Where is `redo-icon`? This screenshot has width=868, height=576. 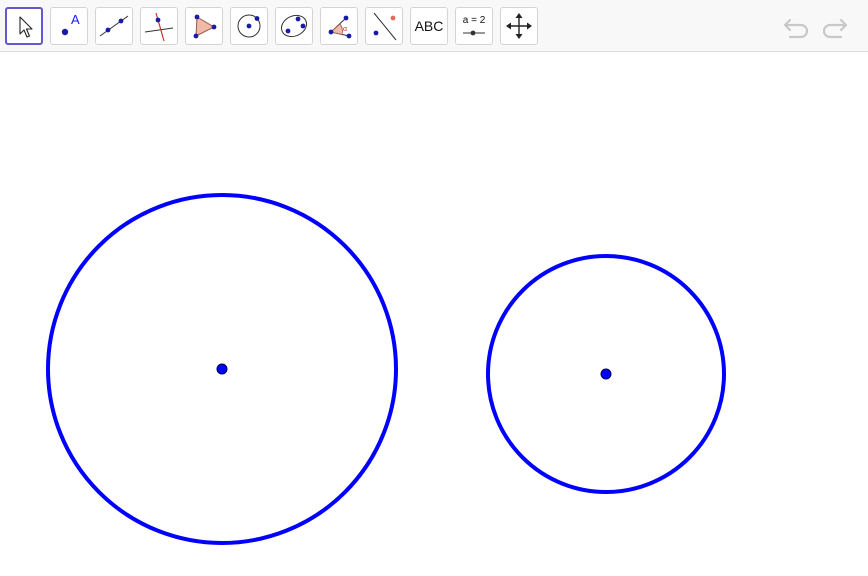
redo-icon is located at coordinates (835, 28).